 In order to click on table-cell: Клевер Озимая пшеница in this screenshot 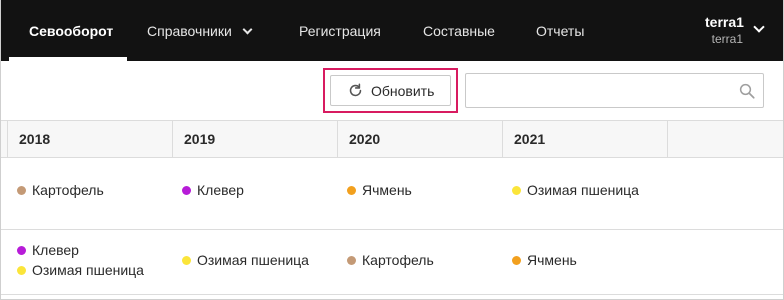, I will do `click(80, 260)`.